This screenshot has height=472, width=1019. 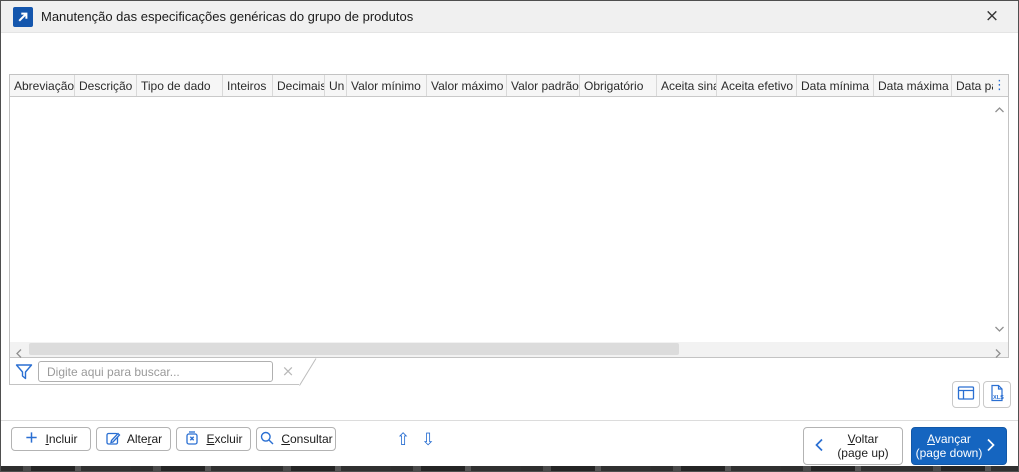 I want to click on scroll-up-icon, so click(x=999, y=110).